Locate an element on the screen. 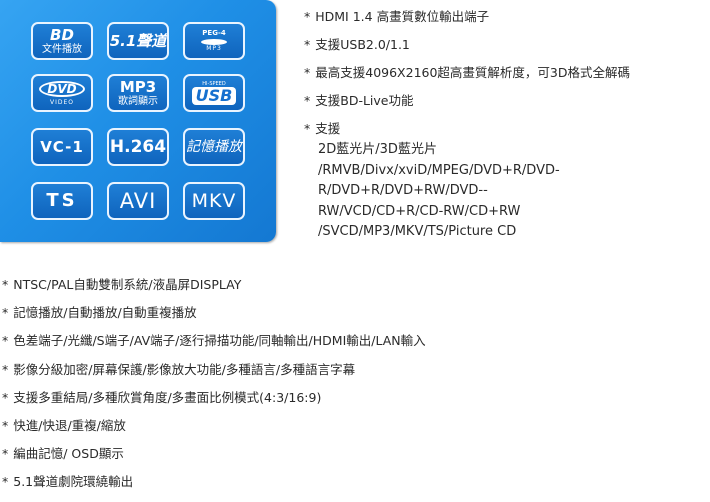  mp3-logo-caption: 歌詞顯示 is located at coordinates (138, 101).